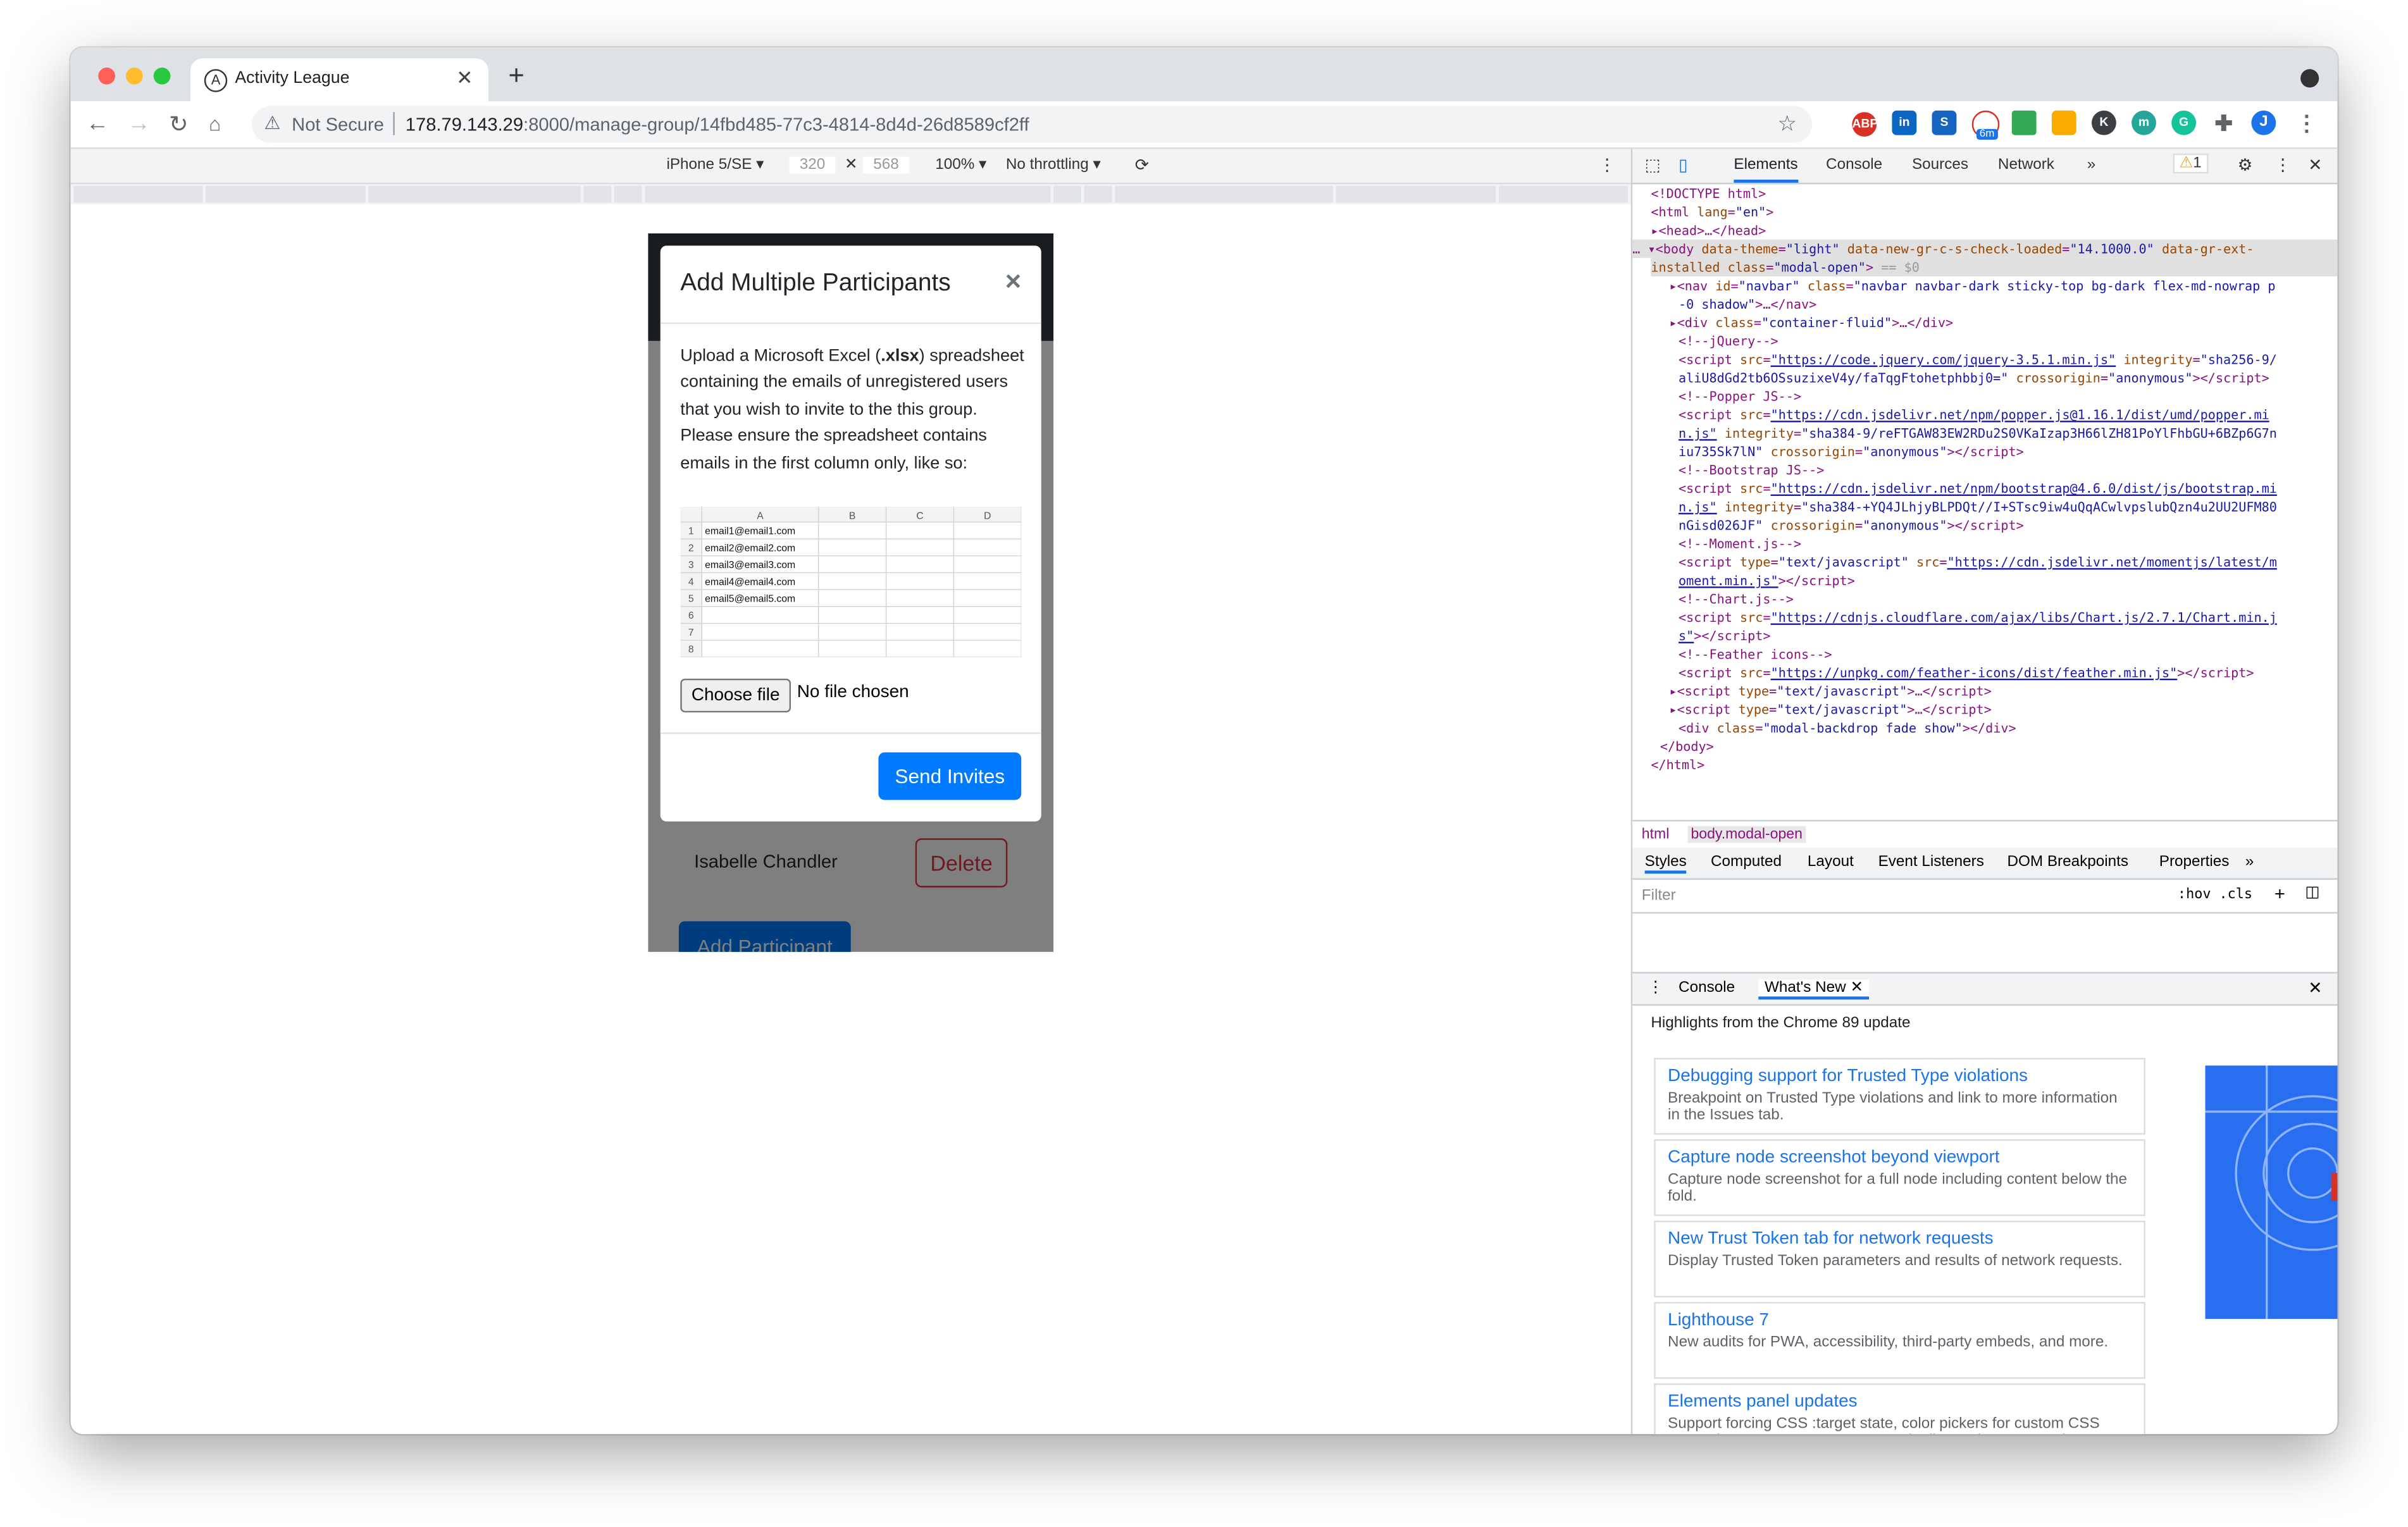 The width and height of the screenshot is (2408, 1527). I want to click on device-toolbar-menu-icon: ⋮, so click(1607, 165).